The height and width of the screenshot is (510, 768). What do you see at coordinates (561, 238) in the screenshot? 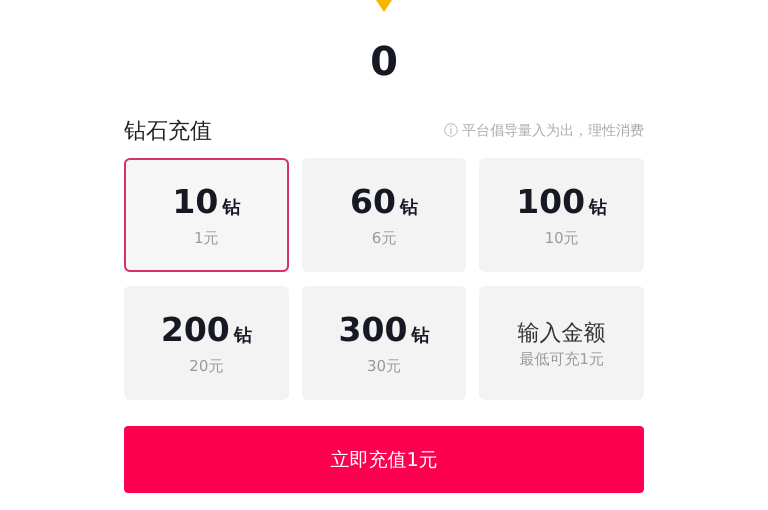
I see `price-label: 10元` at bounding box center [561, 238].